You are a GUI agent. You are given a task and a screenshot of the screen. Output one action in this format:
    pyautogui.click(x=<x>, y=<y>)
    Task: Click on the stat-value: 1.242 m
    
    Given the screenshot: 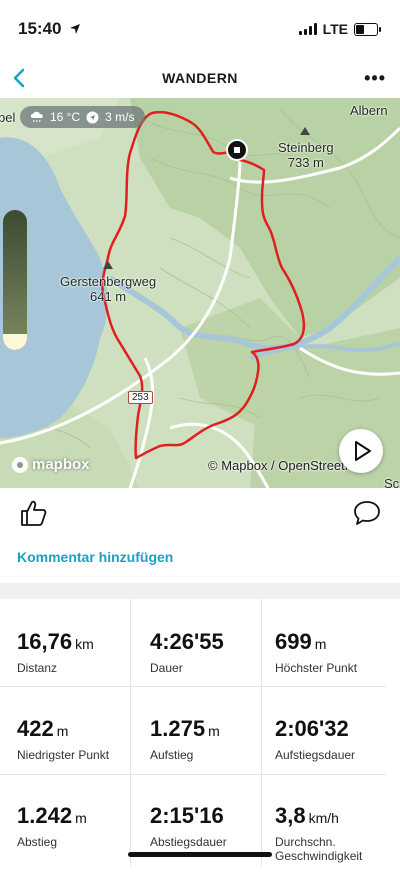 What is the action you would take?
    pyautogui.click(x=77, y=816)
    